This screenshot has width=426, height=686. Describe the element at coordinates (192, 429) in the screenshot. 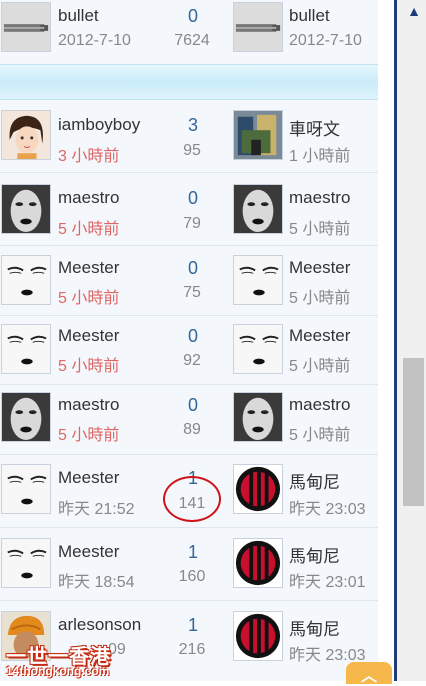

I see `view-count: 89` at that location.